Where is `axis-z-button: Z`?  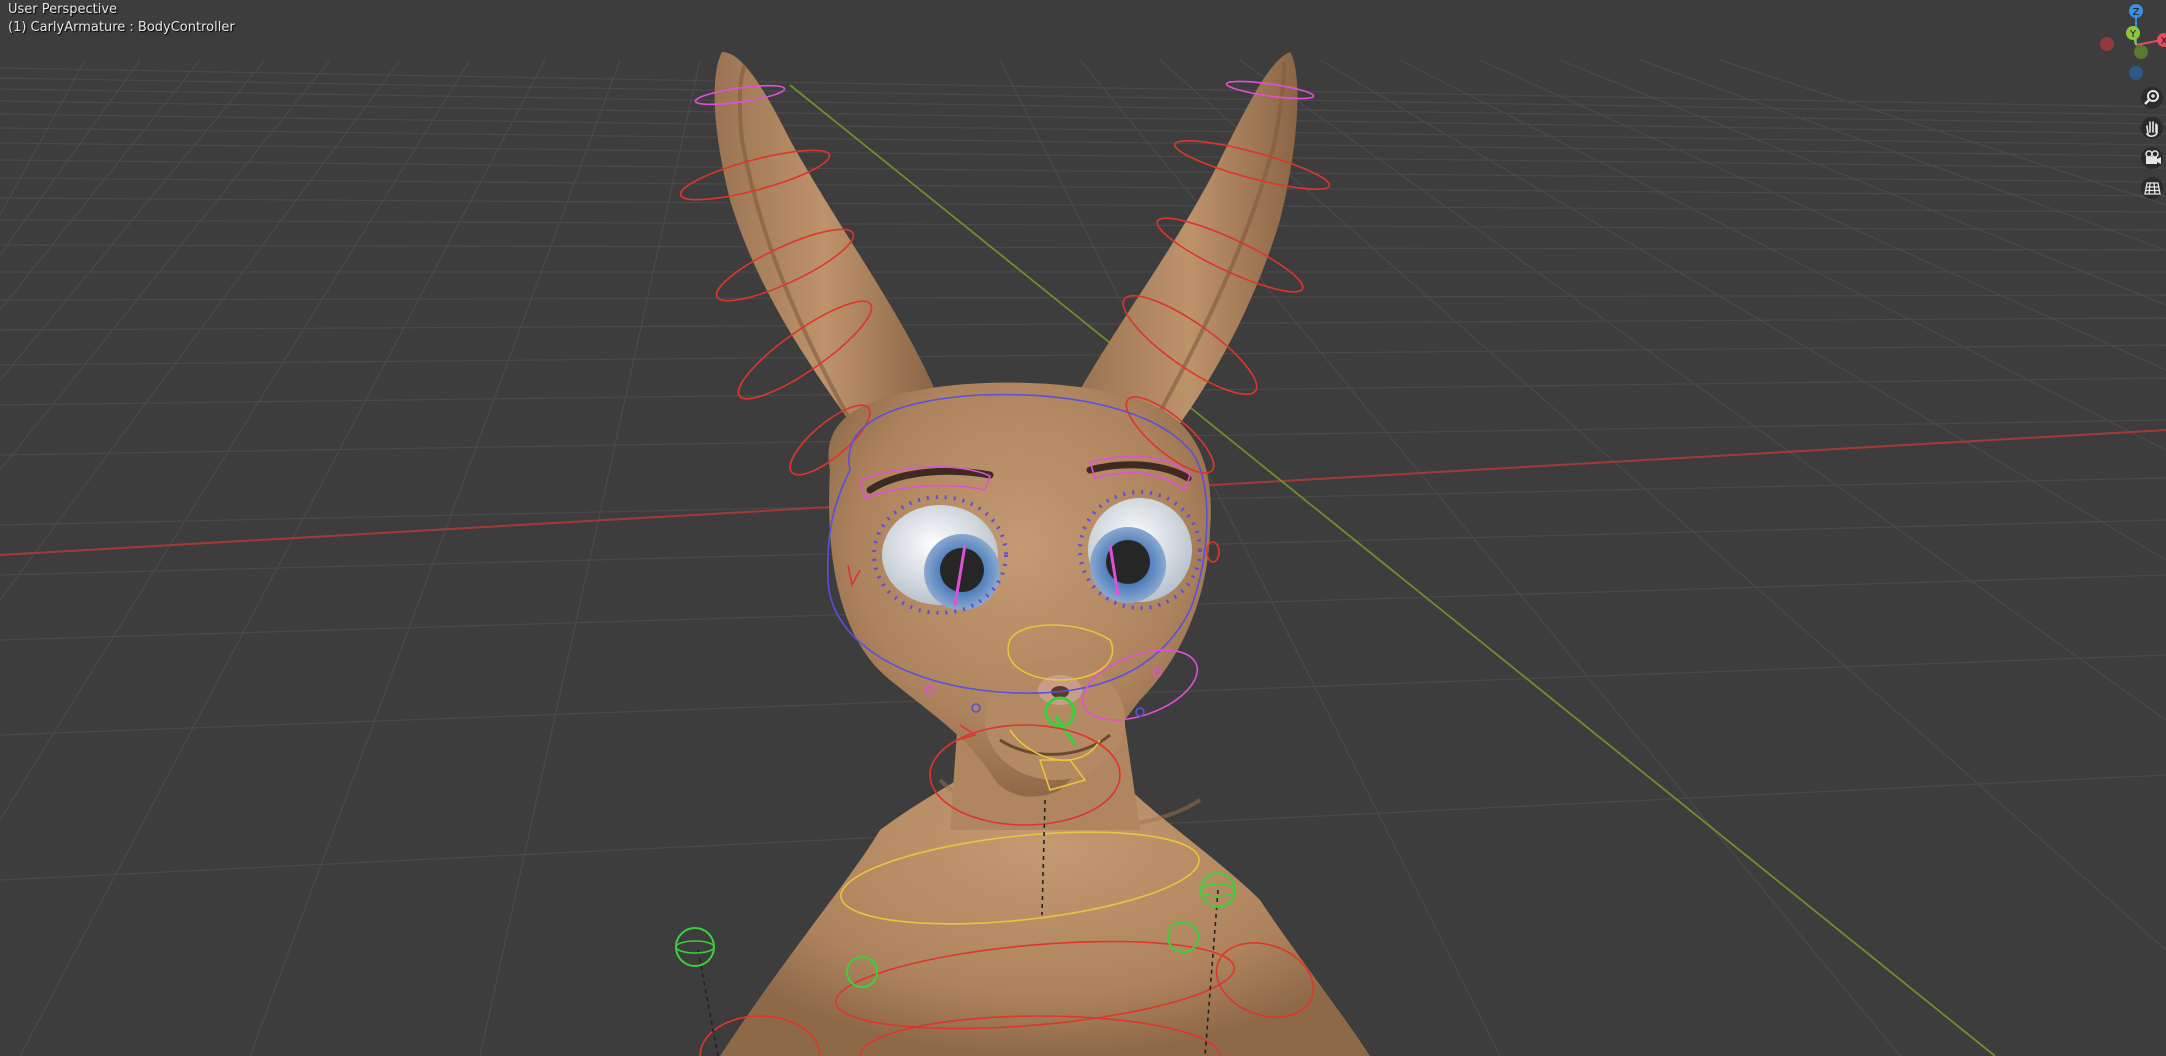
axis-z-button: Z is located at coordinates (2136, 11).